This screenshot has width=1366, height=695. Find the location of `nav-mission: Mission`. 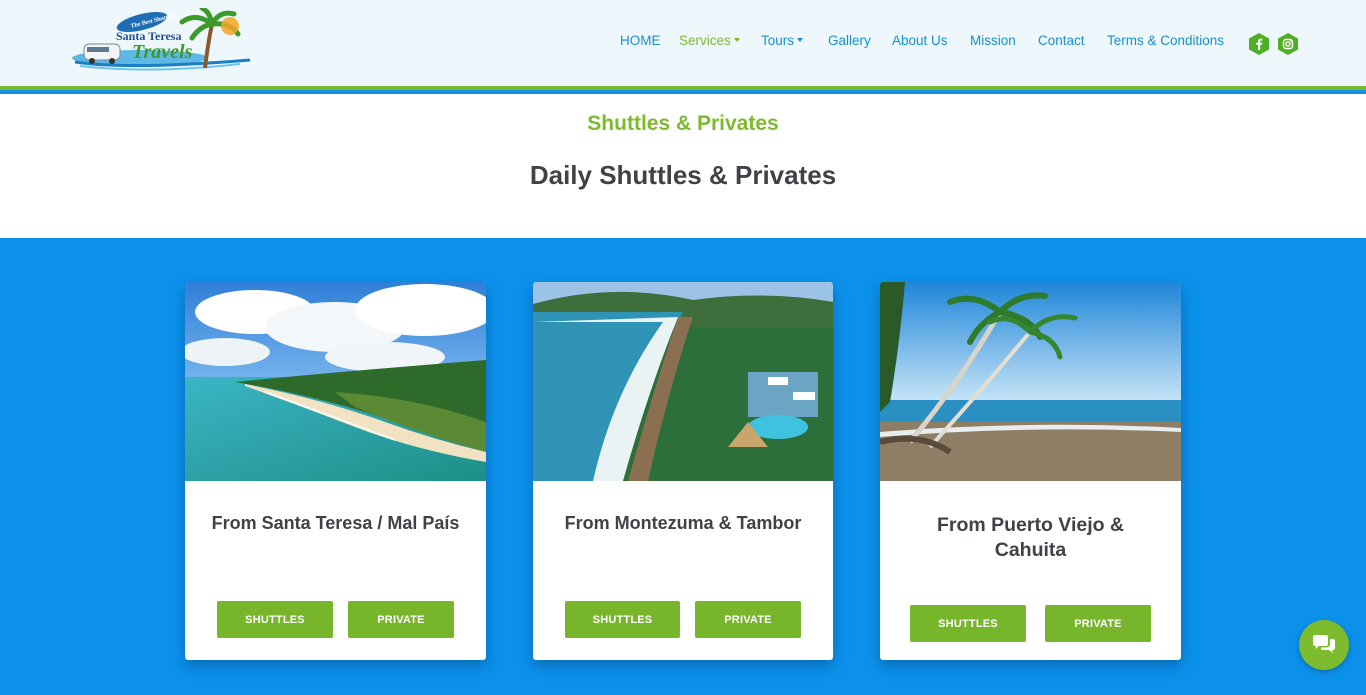

nav-mission: Mission is located at coordinates (993, 40).